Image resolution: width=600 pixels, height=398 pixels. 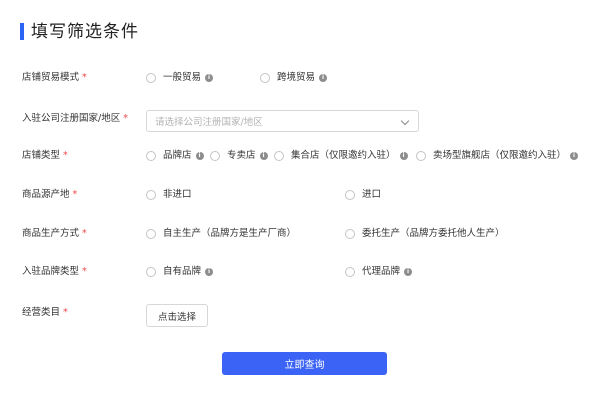 What do you see at coordinates (85, 32) in the screenshot?
I see `page-title: 填写筛选条件` at bounding box center [85, 32].